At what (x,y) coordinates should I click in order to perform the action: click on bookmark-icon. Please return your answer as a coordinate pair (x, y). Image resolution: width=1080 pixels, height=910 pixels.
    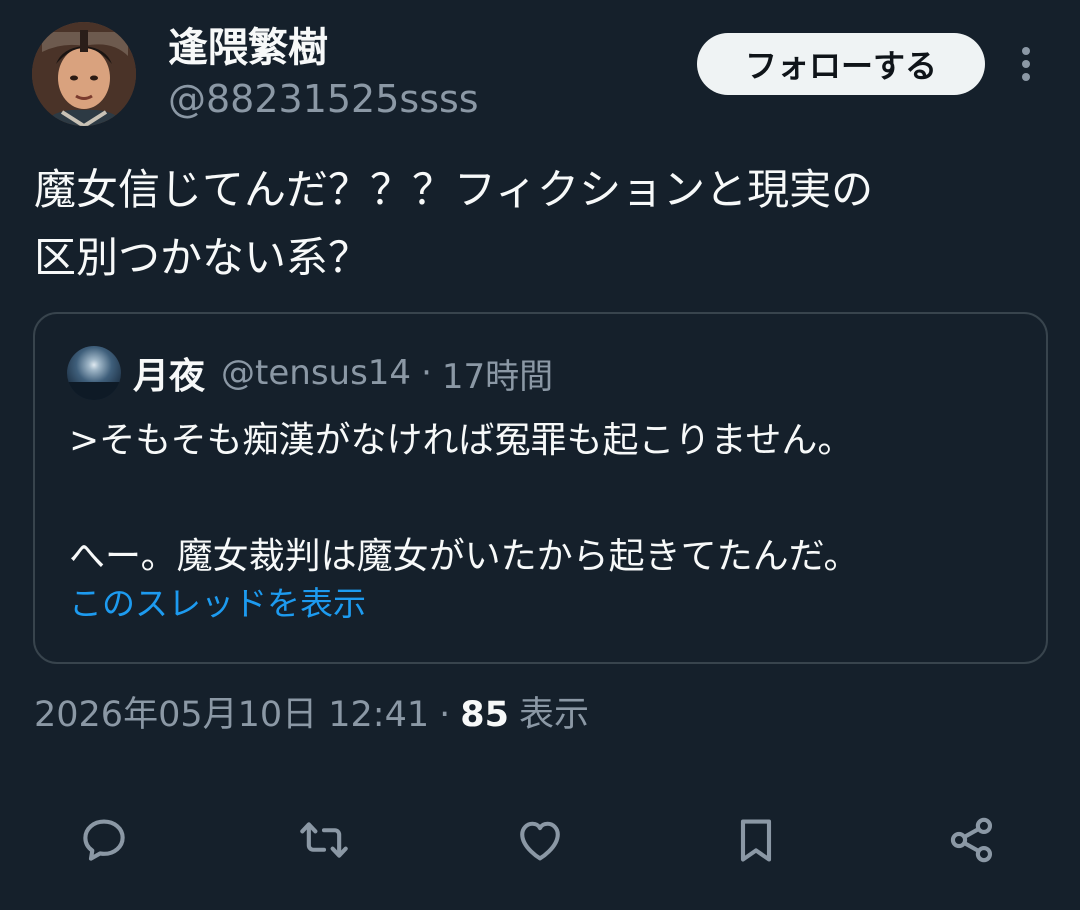
    Looking at the image, I should click on (756, 840).